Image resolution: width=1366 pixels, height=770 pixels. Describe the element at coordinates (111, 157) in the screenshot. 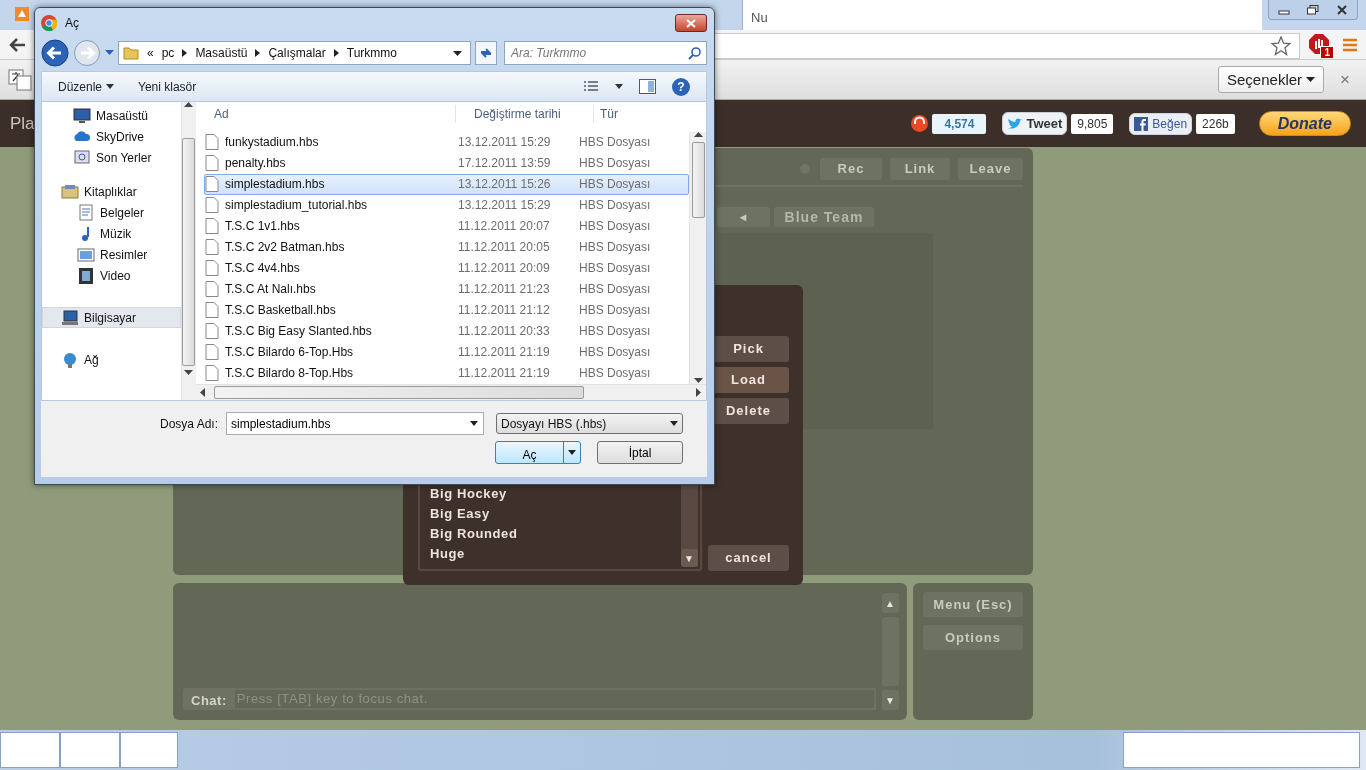

I see `nav-item: Son Yerler` at that location.